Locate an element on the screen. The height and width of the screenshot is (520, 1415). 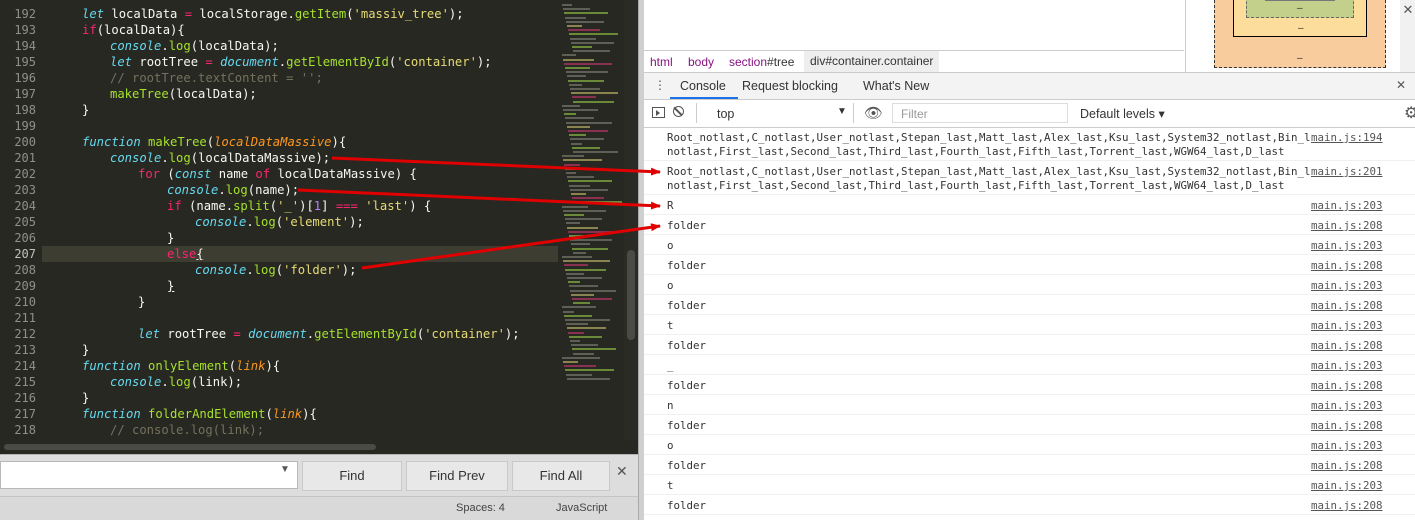
code-line-202: for (const name of localDataMassive) { is located at coordinates (277, 174).